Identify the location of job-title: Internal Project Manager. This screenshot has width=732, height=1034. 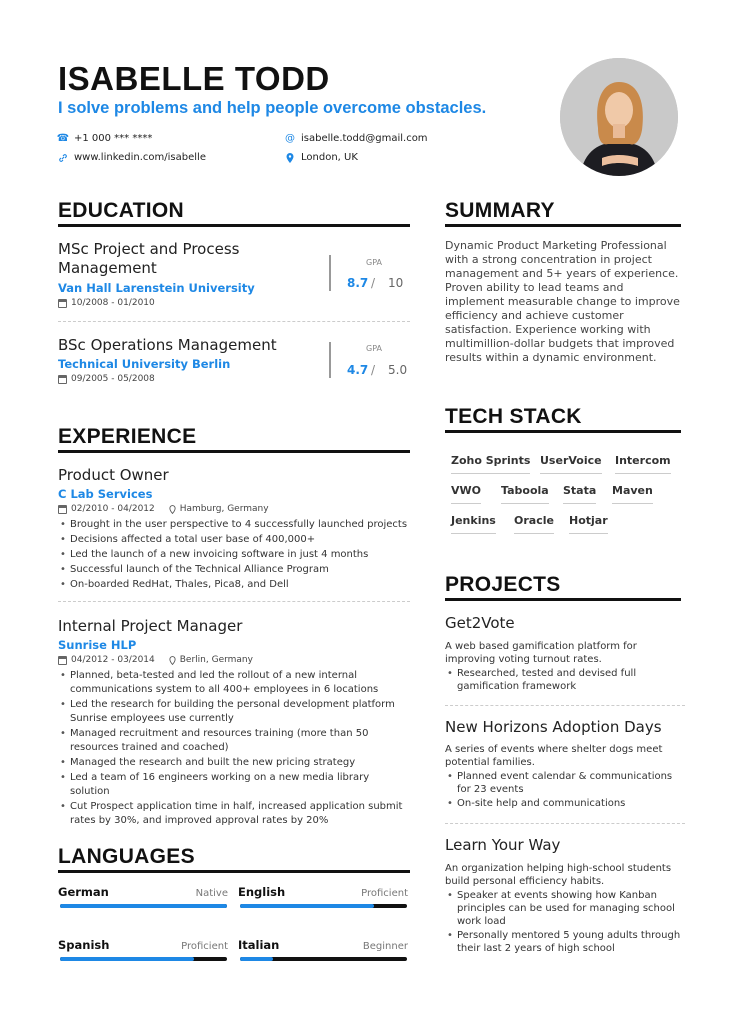
(150, 626).